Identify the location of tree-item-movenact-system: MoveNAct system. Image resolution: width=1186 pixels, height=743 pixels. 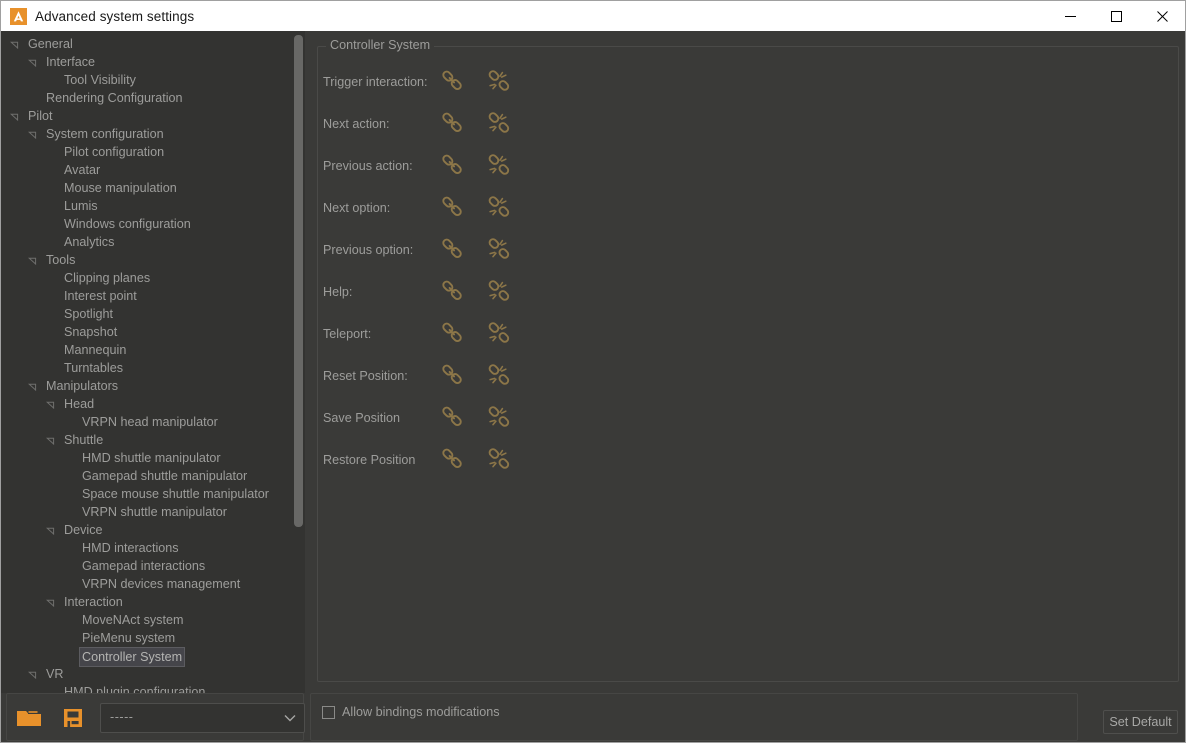
(145, 620).